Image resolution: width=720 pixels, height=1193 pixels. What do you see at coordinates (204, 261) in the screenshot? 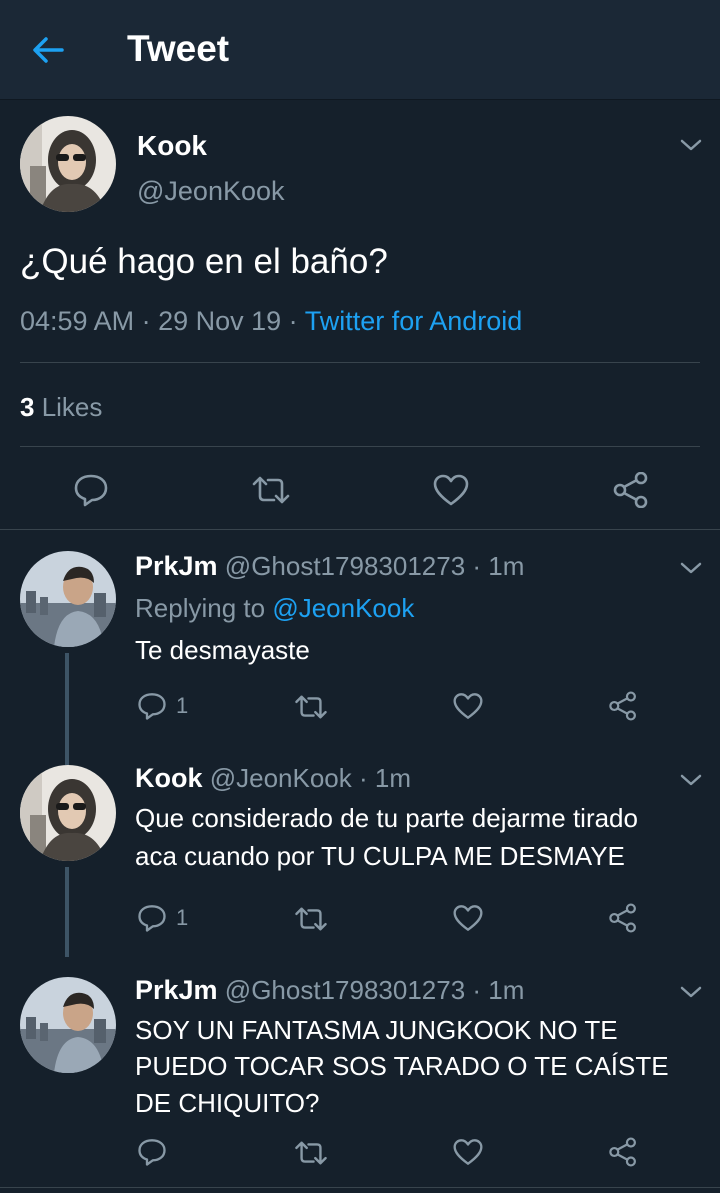
I see `tweet-text: ¿Qué hago en el baño?` at bounding box center [204, 261].